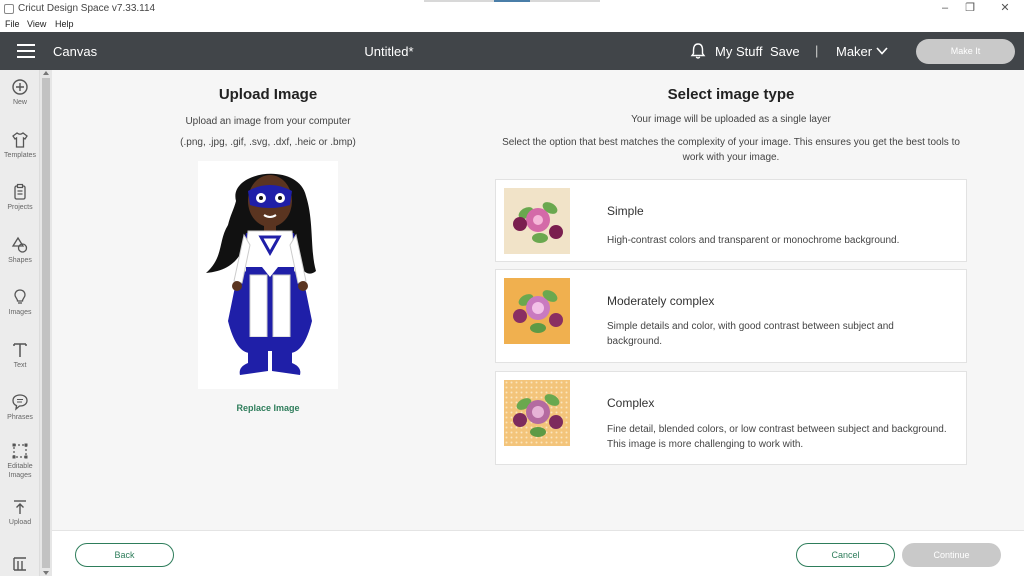  Describe the element at coordinates (20, 522) in the screenshot. I see `sidebar-item-label: Upload` at that location.